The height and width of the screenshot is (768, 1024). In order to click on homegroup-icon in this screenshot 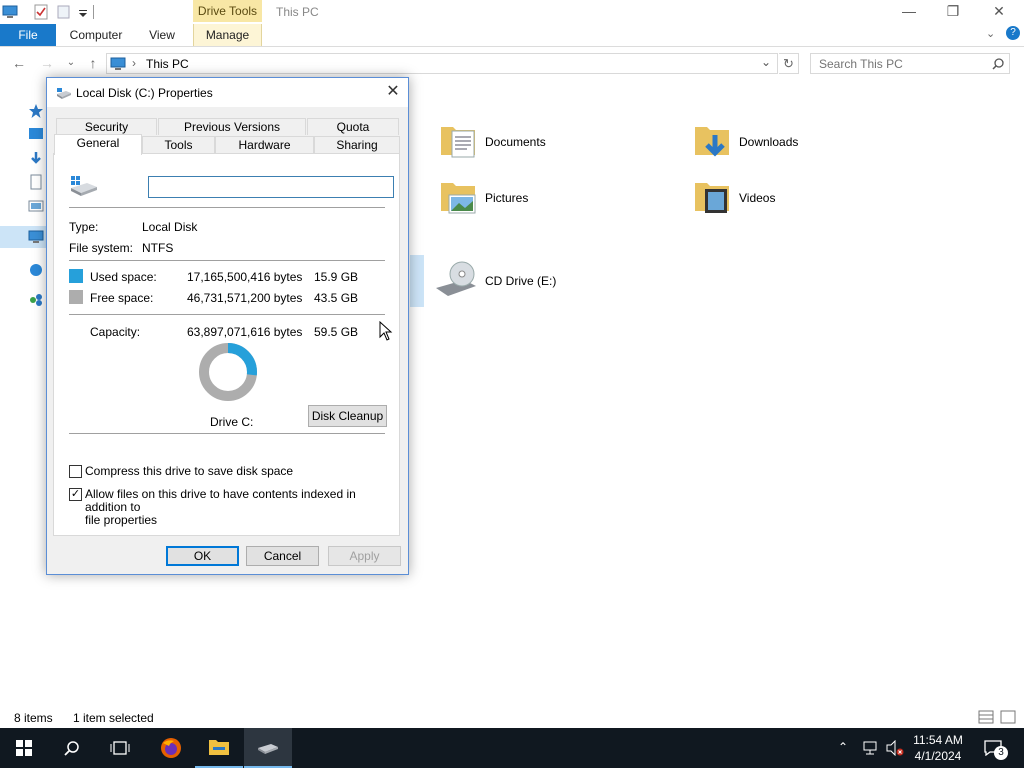, I will do `click(36, 300)`.